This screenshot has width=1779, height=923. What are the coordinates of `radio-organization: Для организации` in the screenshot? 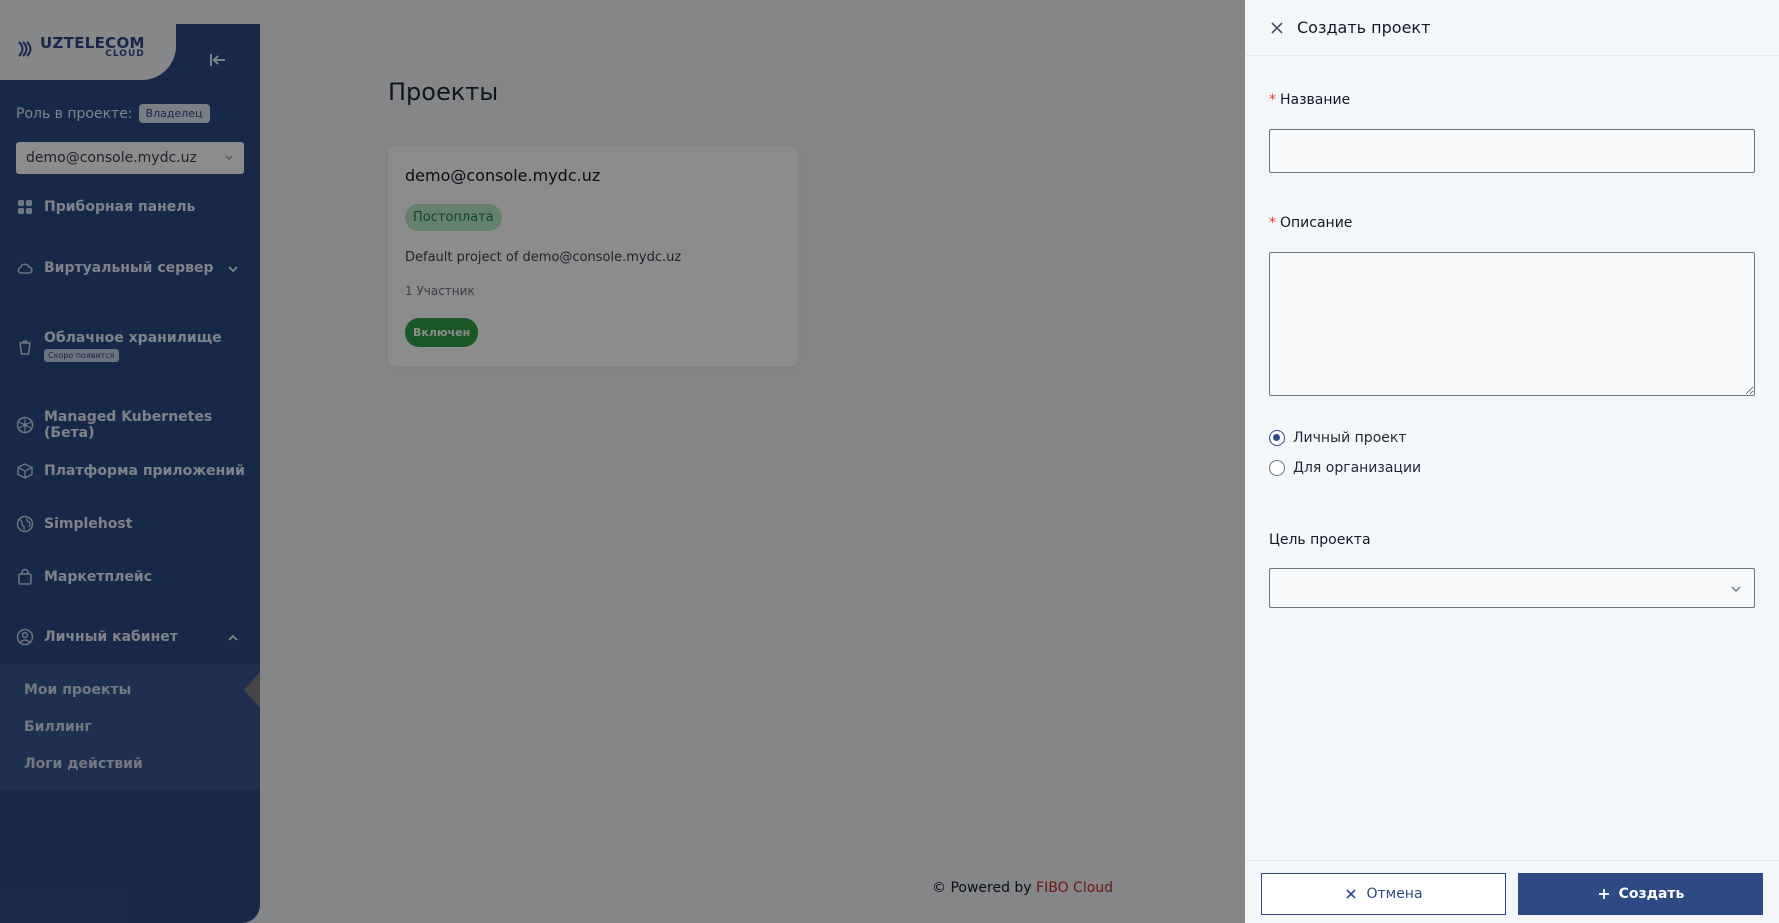 It's located at (1345, 468).